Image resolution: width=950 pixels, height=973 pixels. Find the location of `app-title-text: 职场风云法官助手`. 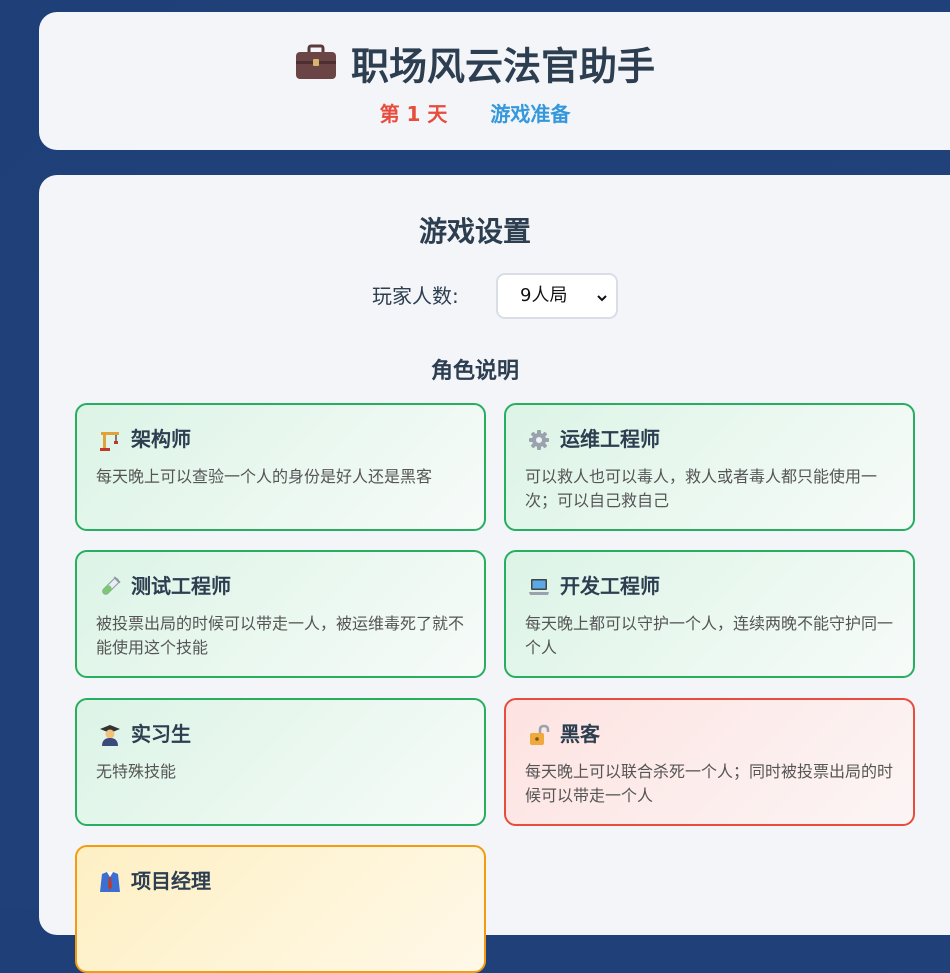

app-title-text: 职场风云法官助手 is located at coordinates (502, 66).